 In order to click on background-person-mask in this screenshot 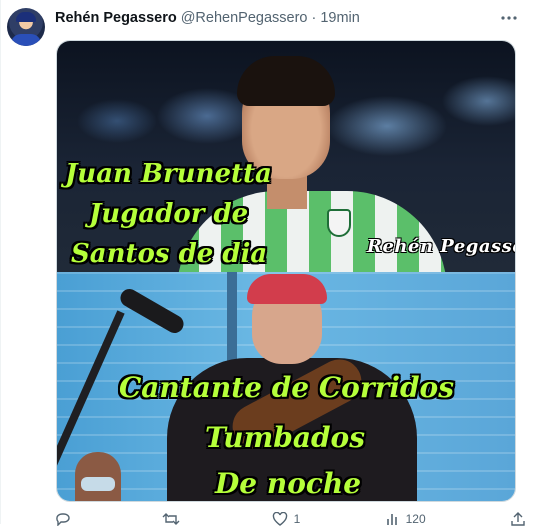, I will do `click(98, 484)`.